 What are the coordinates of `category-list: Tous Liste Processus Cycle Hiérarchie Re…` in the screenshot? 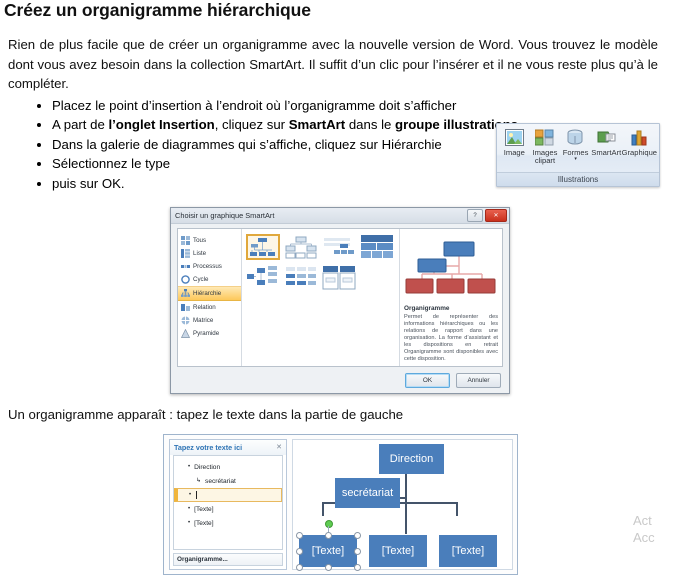 It's located at (210, 297).